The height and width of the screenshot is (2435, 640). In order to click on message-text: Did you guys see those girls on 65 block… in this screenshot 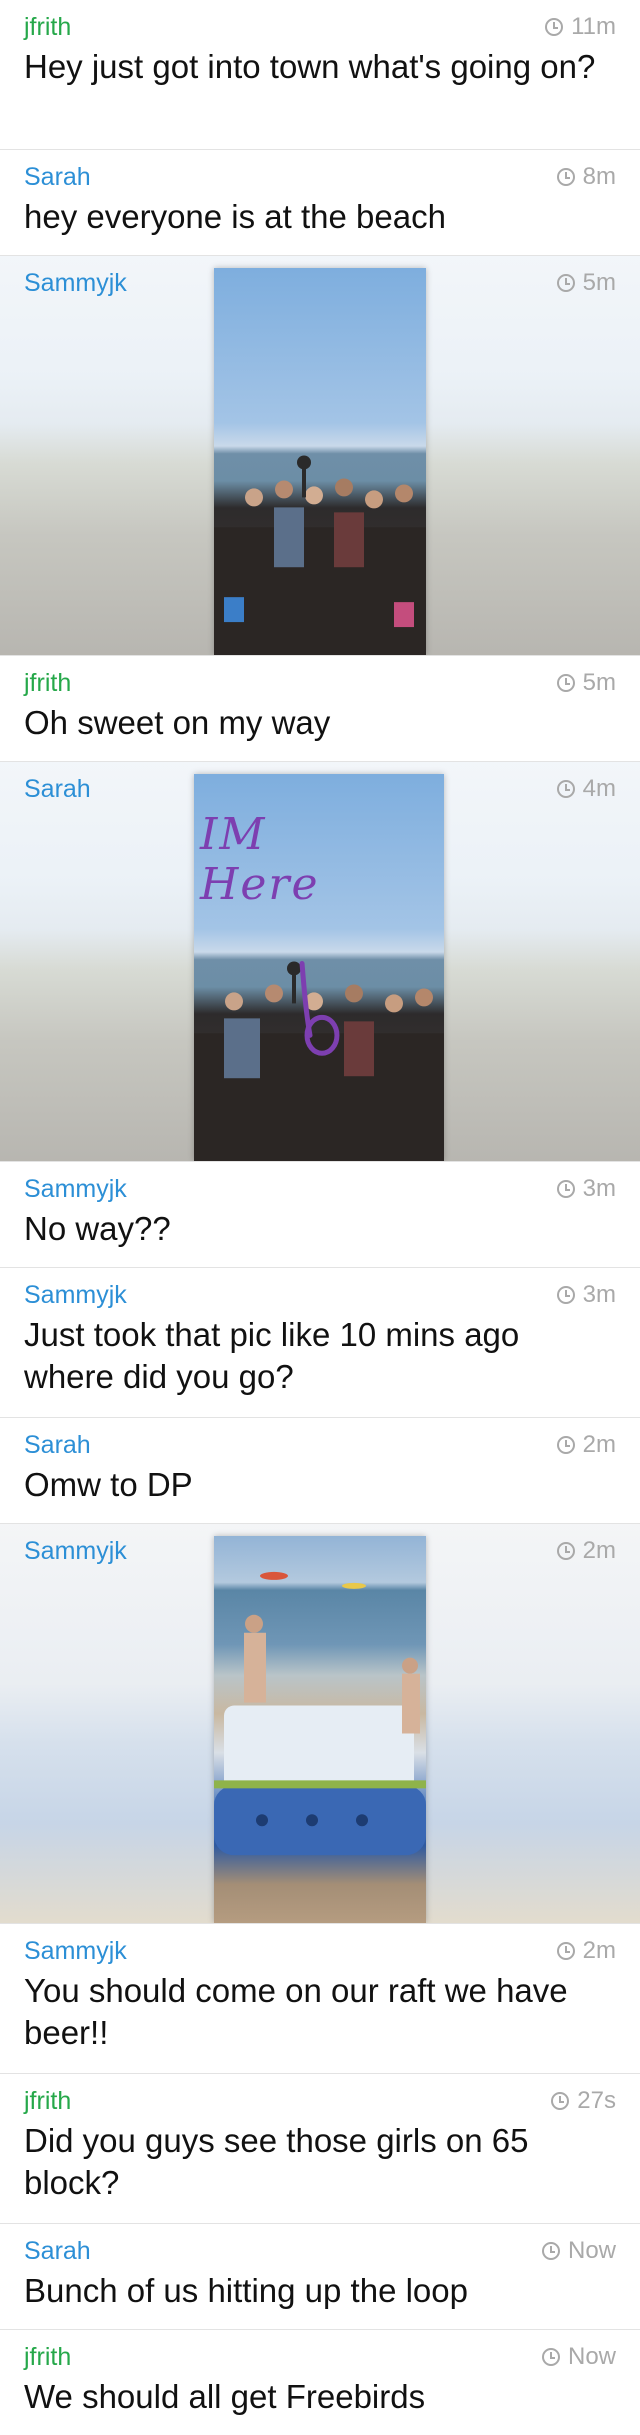, I will do `click(276, 2161)`.